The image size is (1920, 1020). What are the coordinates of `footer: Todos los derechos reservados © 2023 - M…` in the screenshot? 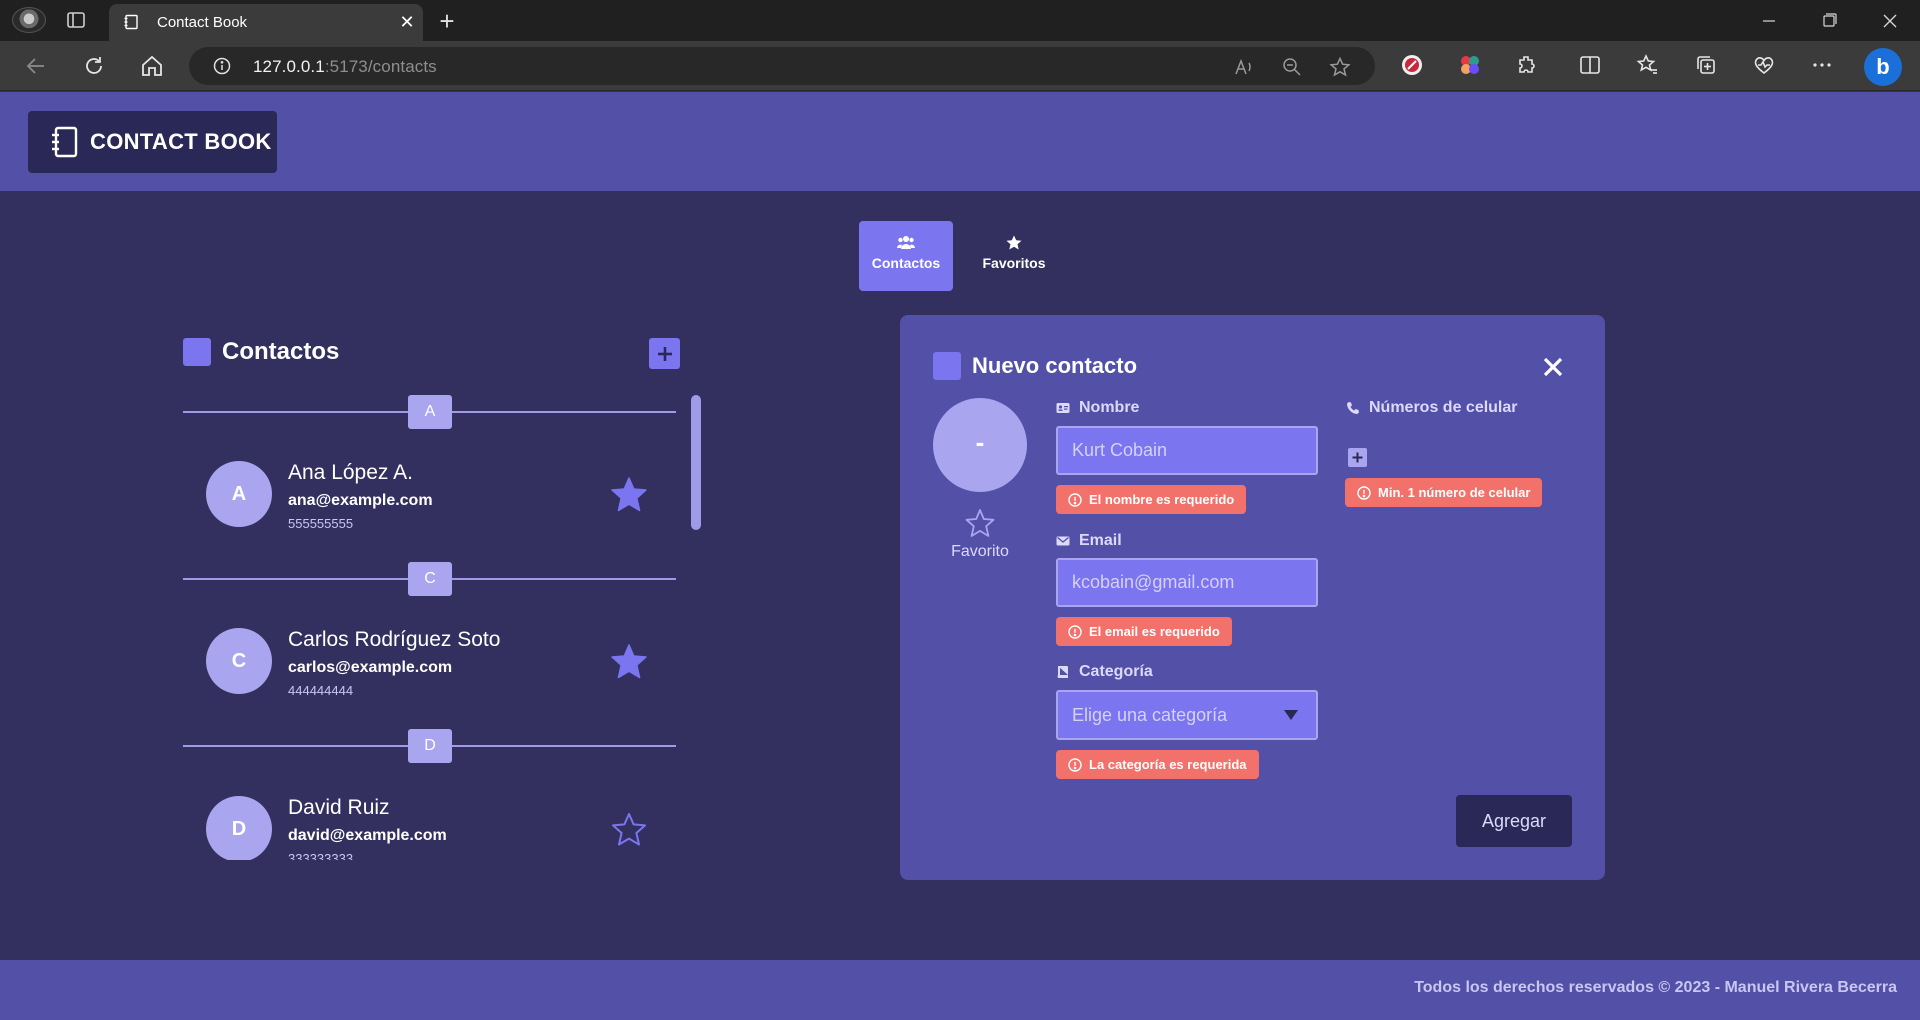 It's located at (960, 990).